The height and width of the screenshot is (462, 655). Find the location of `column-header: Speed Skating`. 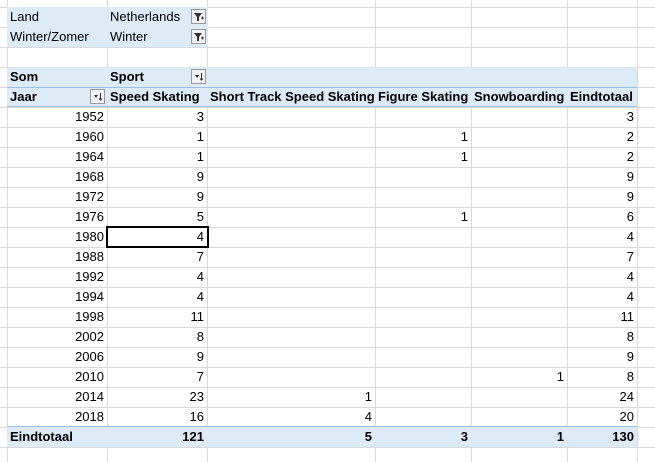

column-header: Speed Skating is located at coordinates (157, 97).